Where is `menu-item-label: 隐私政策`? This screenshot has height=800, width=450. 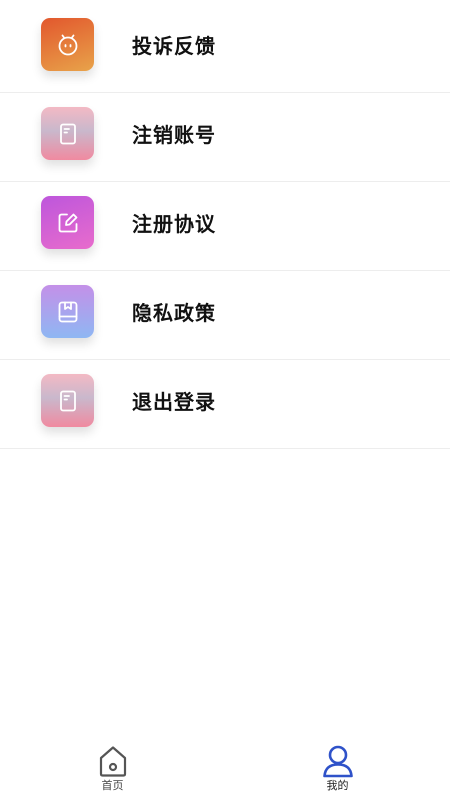 menu-item-label: 隐私政策 is located at coordinates (174, 313).